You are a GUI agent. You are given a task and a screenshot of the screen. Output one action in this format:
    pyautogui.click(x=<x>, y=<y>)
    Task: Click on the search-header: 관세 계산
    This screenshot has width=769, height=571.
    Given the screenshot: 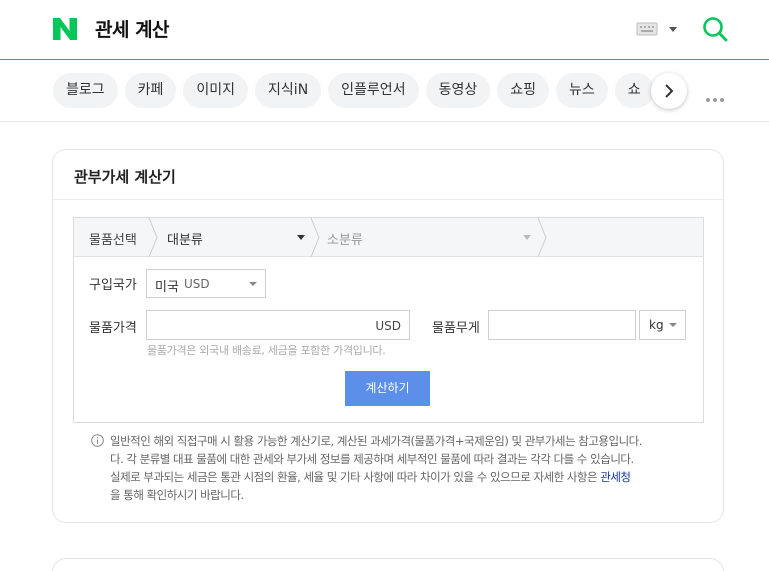 What is the action you would take?
    pyautogui.click(x=384, y=30)
    